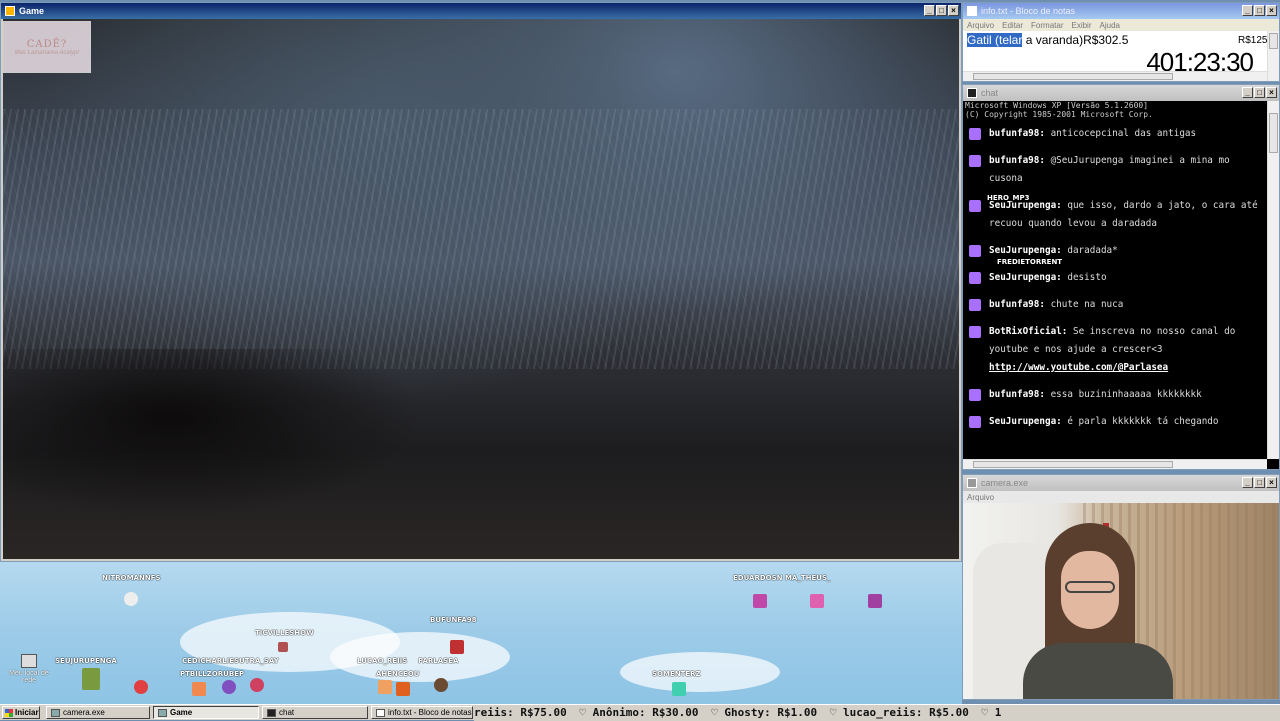  I want to click on task-camera: camera.exe, so click(98, 712).